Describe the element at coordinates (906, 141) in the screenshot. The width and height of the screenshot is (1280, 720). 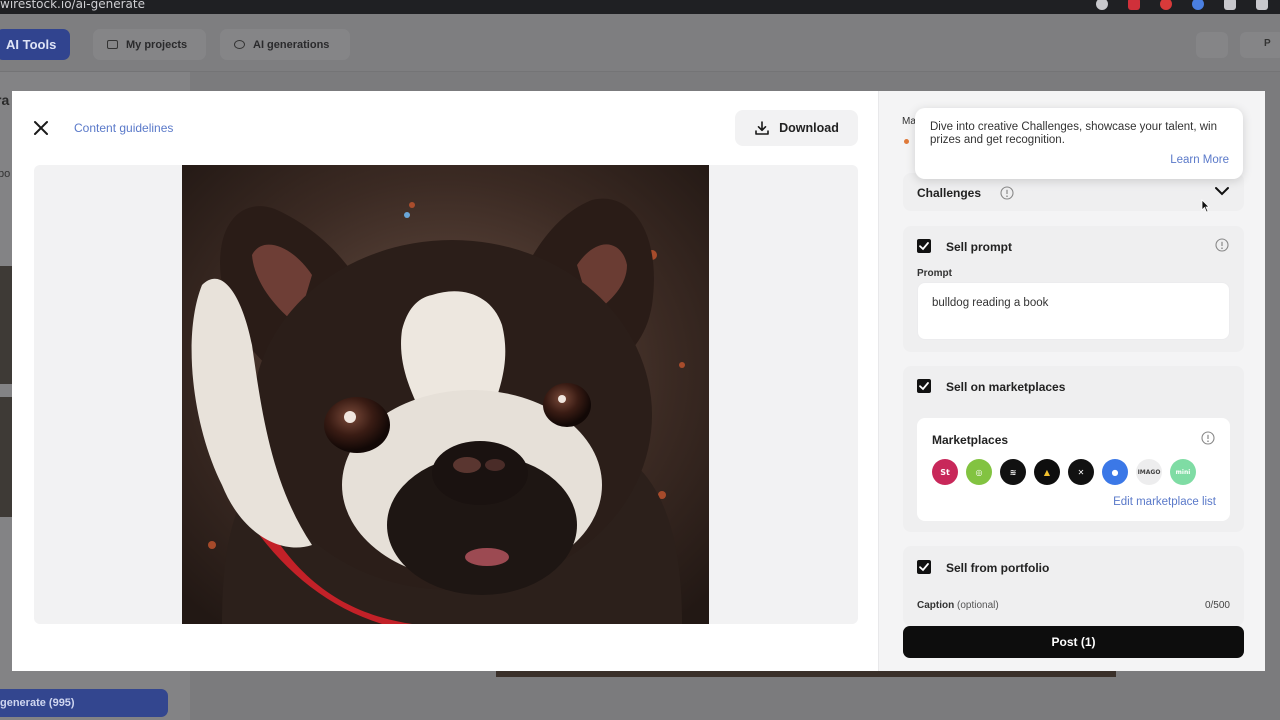
I see `status-dot` at that location.